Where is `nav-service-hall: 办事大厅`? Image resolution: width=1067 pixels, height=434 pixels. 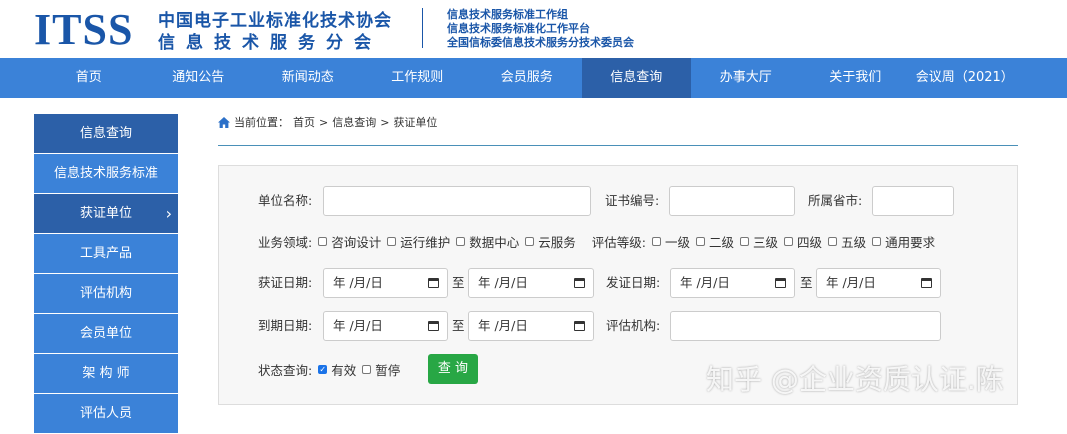
nav-service-hall: 办事大厅 is located at coordinates (746, 78).